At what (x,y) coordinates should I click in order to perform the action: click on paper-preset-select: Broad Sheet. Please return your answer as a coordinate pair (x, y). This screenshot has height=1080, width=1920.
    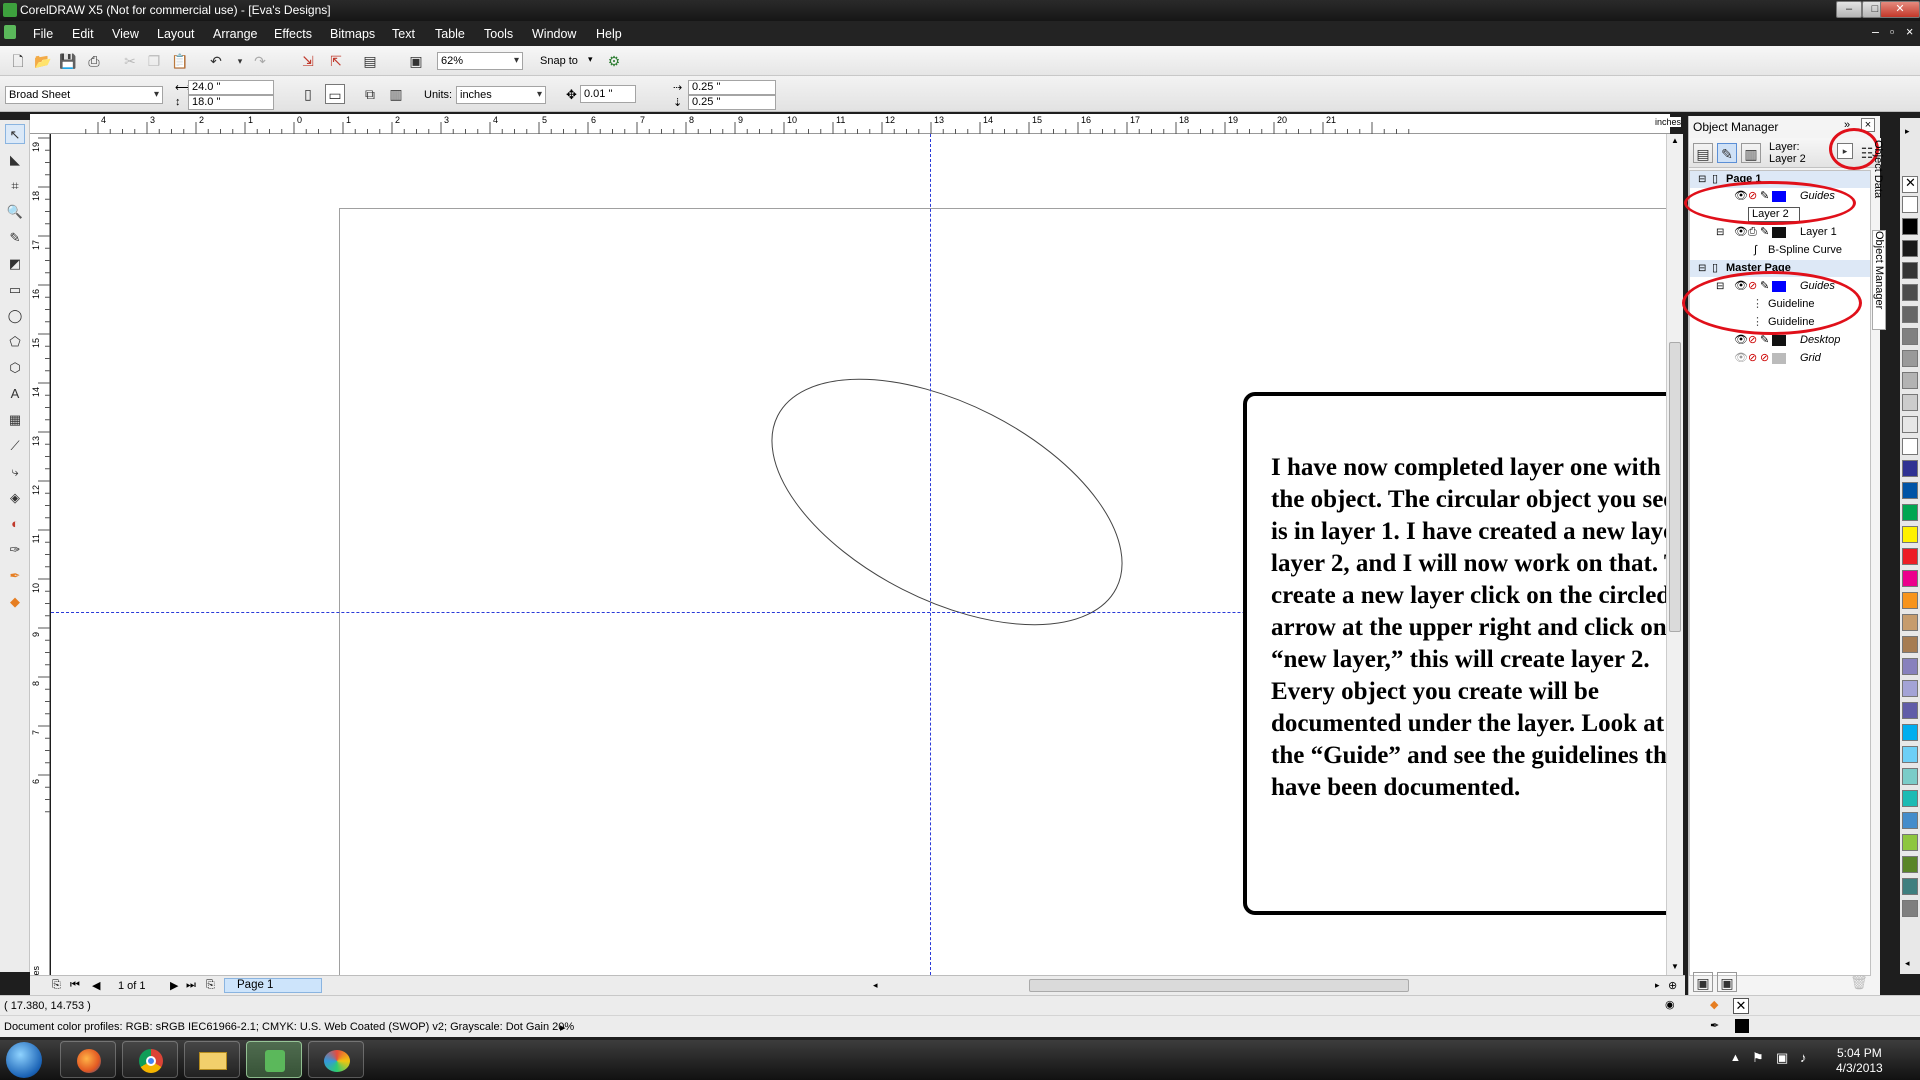
    Looking at the image, I should click on (84, 95).